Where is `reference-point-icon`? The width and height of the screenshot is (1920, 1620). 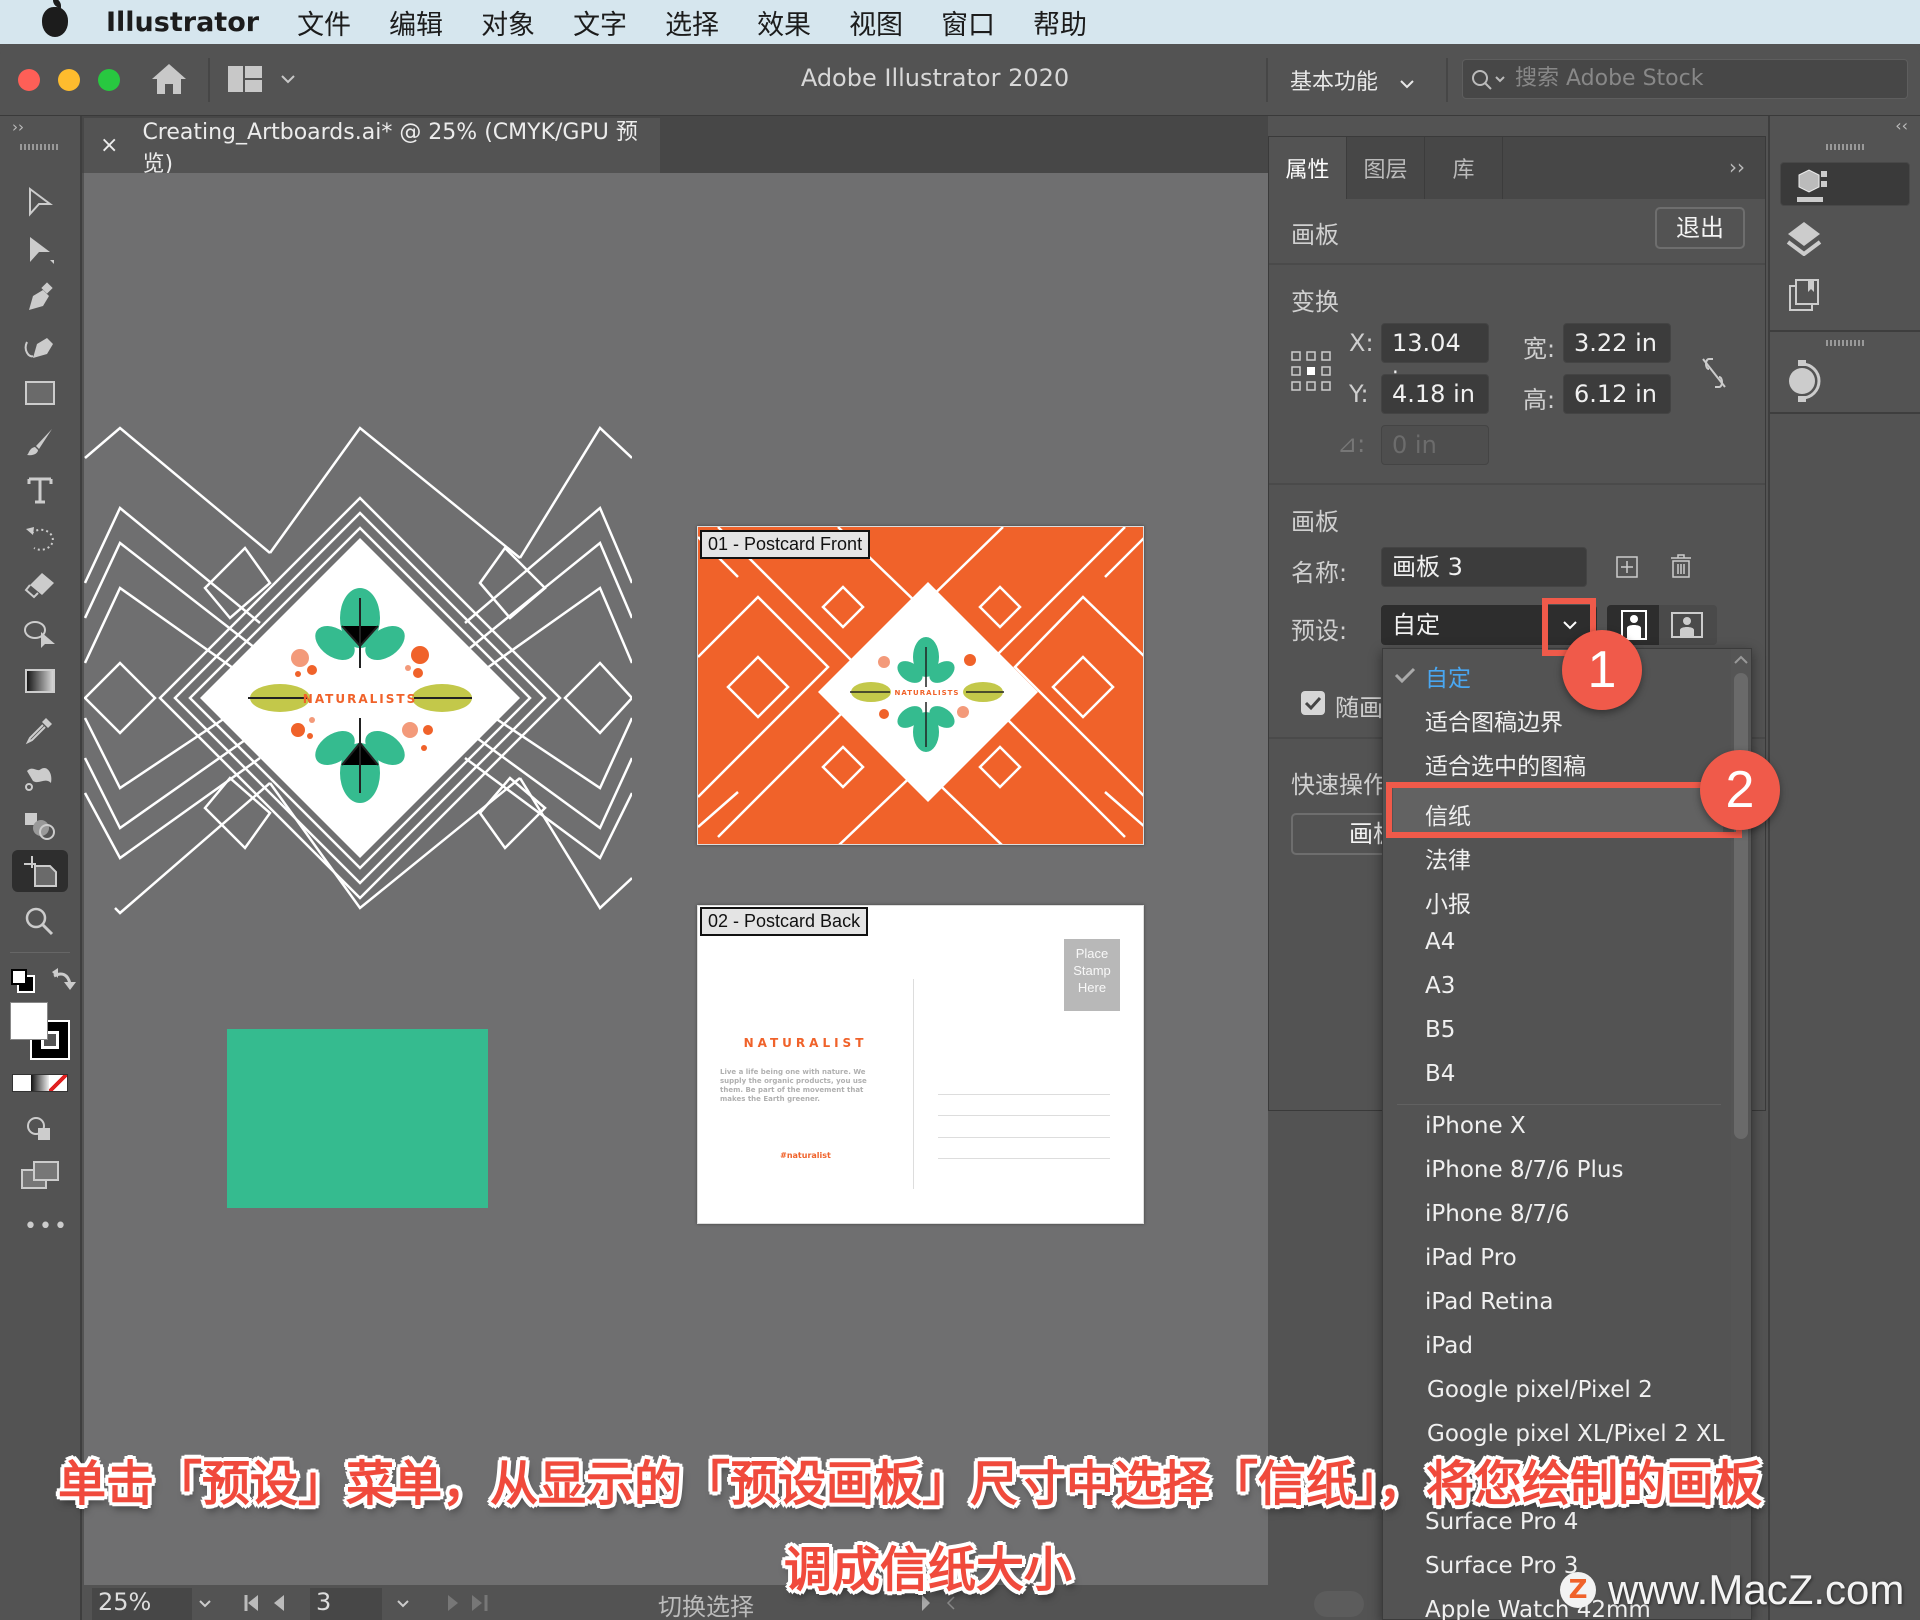 reference-point-icon is located at coordinates (1311, 371).